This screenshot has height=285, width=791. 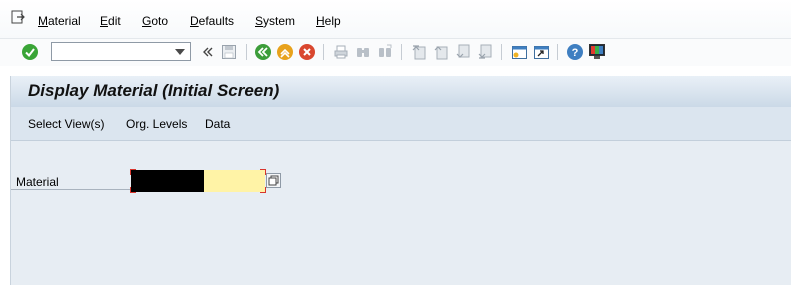 I want to click on print-icon, so click(x=341, y=52).